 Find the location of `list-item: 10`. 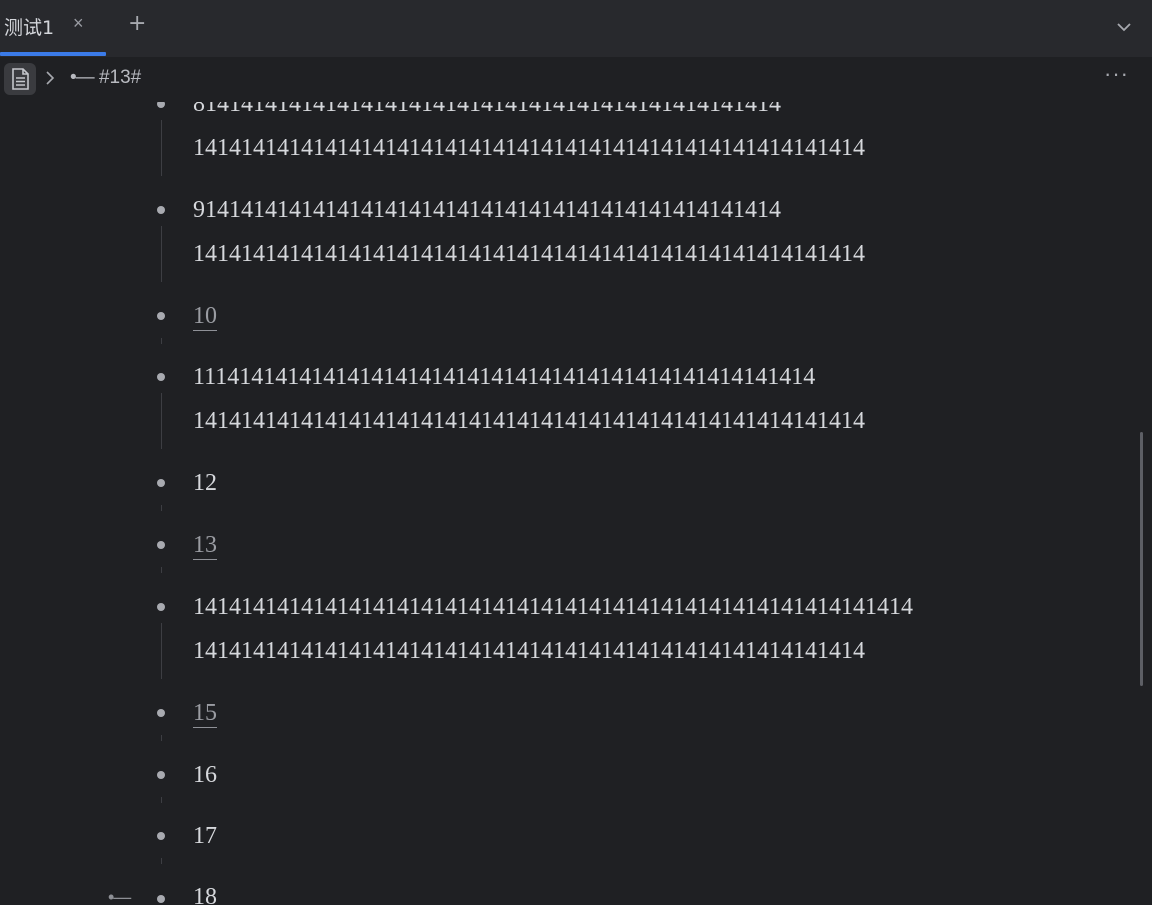

list-item: 10 is located at coordinates (550, 324).